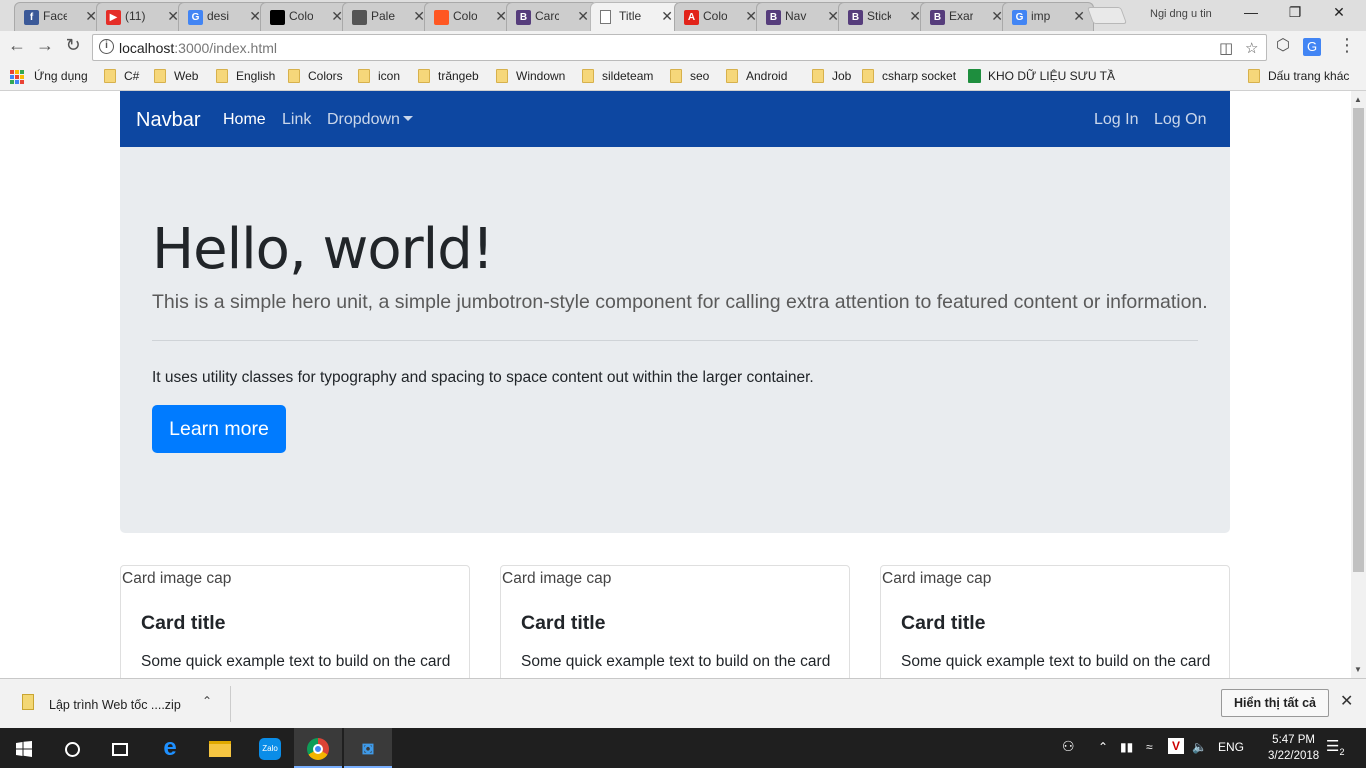 This screenshot has height=768, width=1366. I want to click on download-item: Lập trình Web tốc ....zip ⌃, so click(123, 704).